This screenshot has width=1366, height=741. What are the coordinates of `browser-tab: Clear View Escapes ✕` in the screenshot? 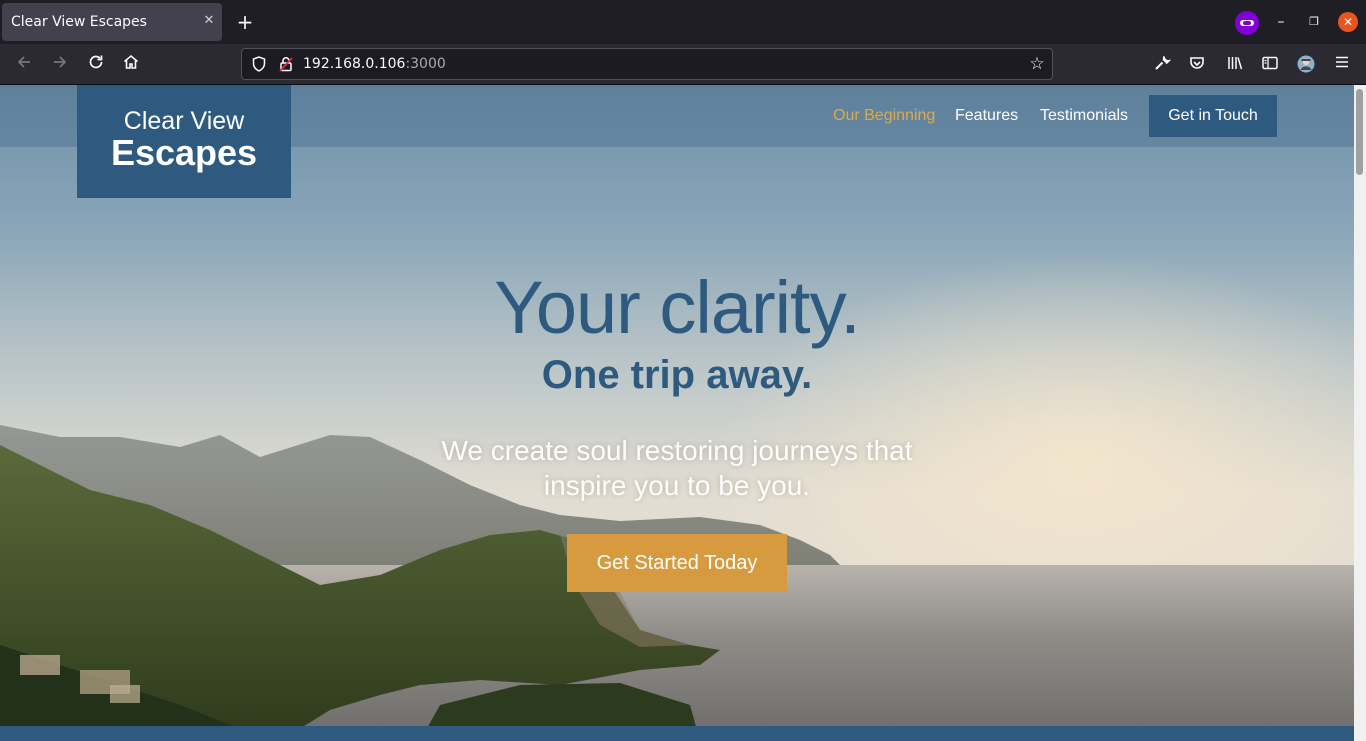 It's located at (112, 22).